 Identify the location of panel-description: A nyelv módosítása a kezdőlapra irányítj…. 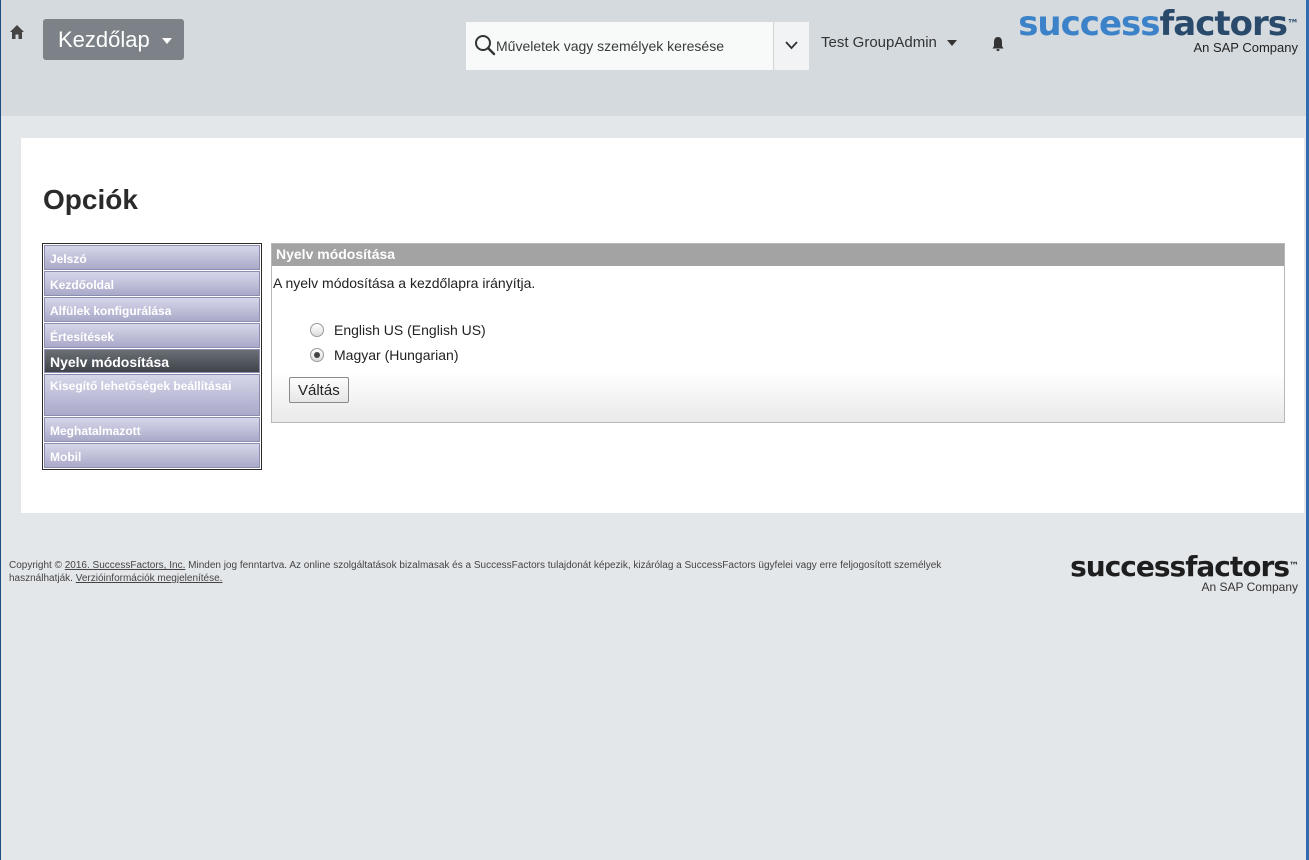
(404, 283).